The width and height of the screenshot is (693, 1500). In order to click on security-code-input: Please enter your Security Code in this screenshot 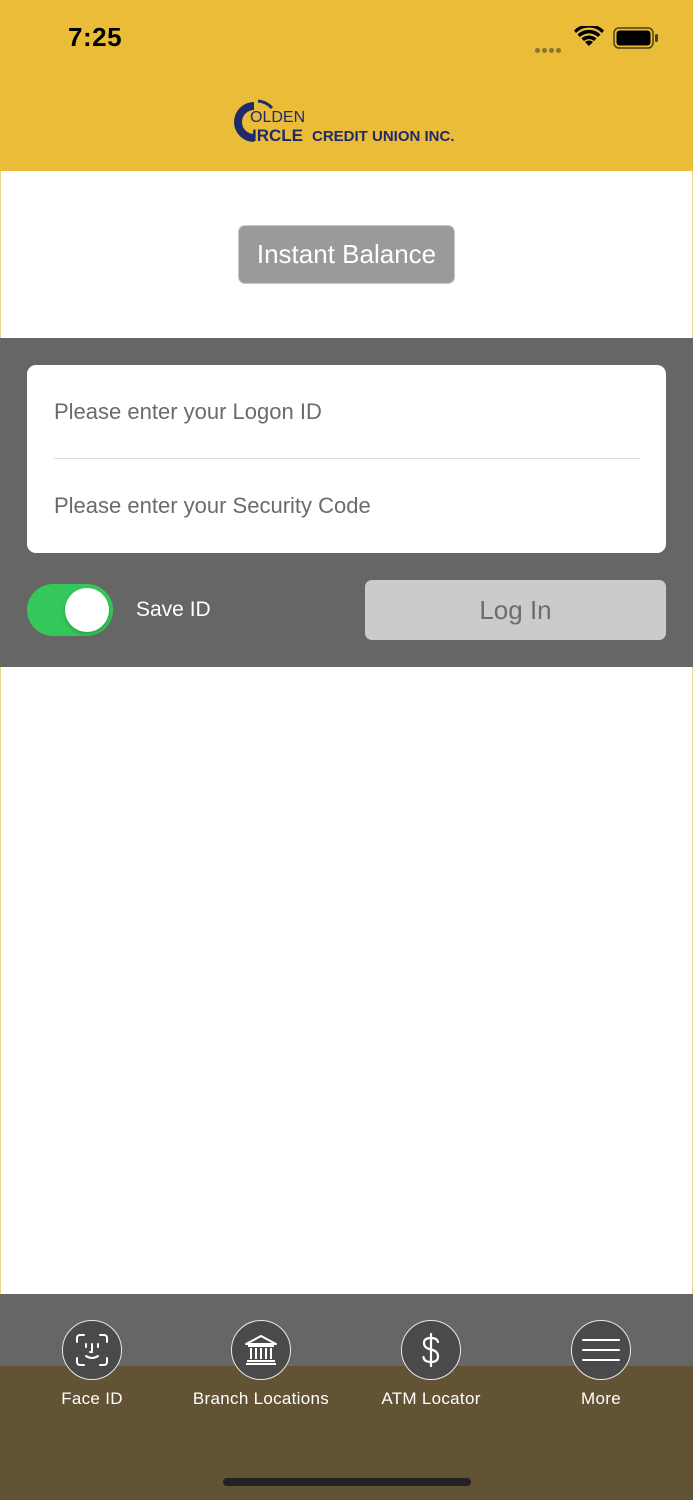, I will do `click(212, 506)`.